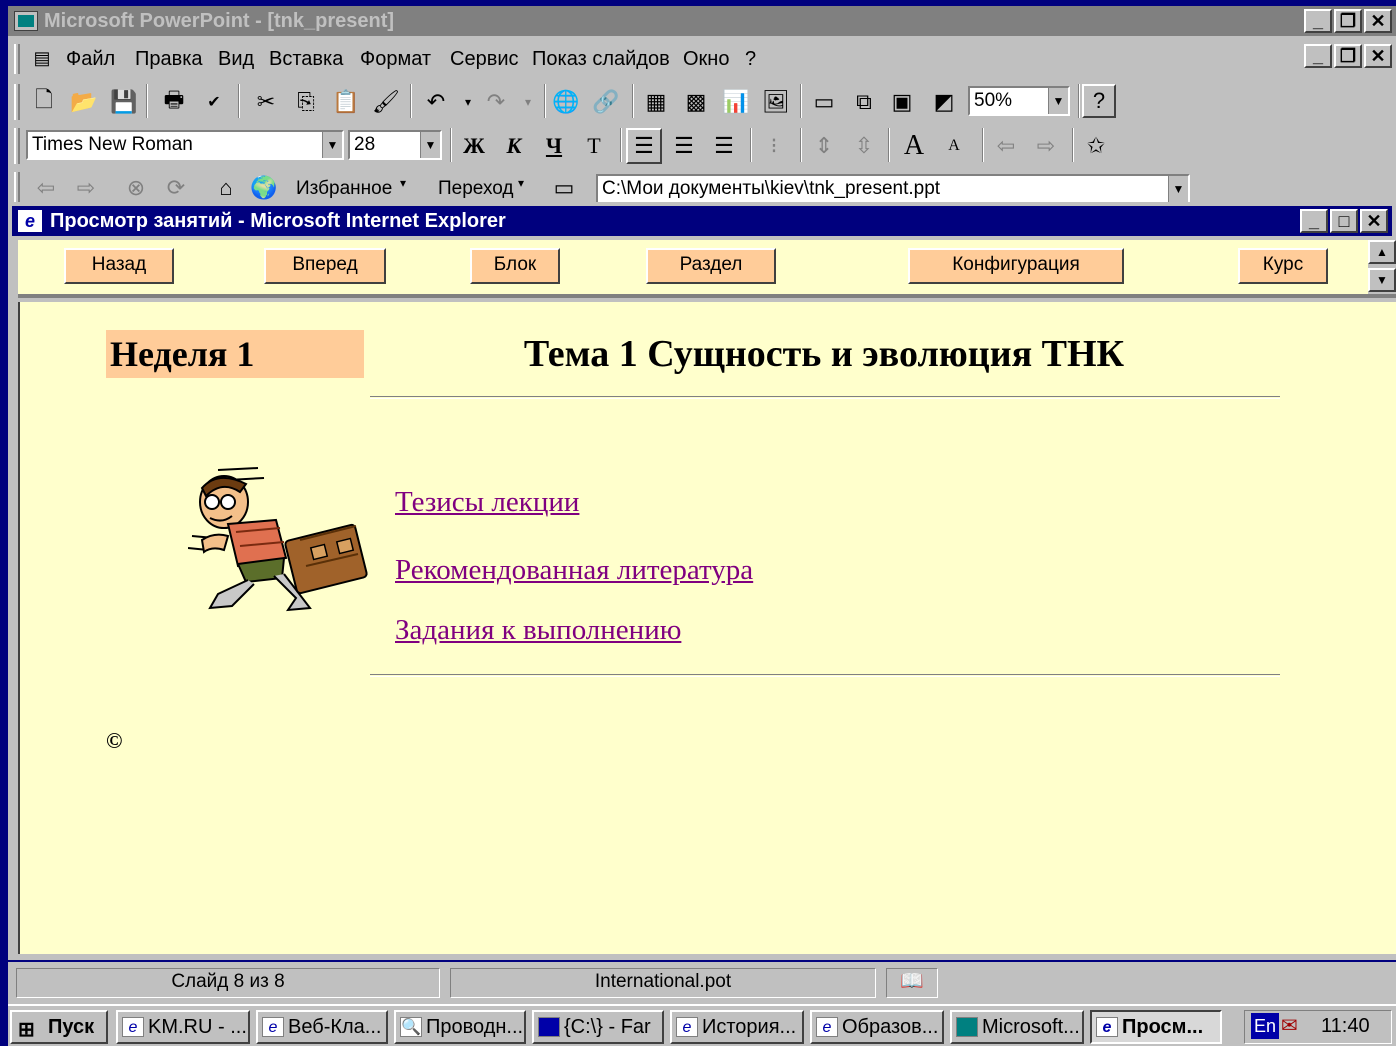 The height and width of the screenshot is (1046, 1396). Describe the element at coordinates (706, 59) in the screenshot. I see `menu-window: Окно` at that location.